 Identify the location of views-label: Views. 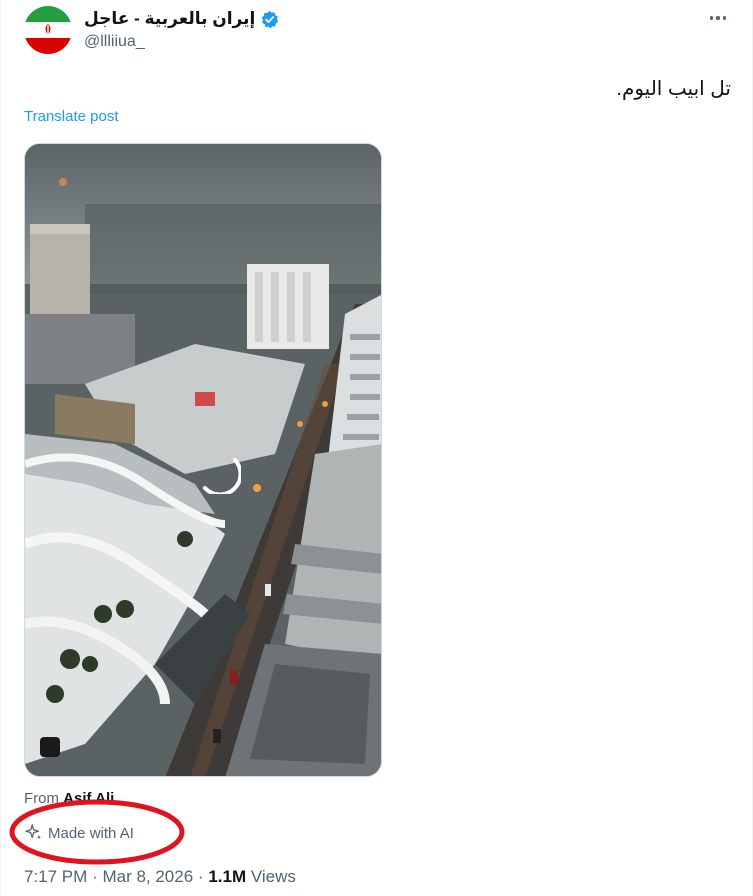
(273, 876).